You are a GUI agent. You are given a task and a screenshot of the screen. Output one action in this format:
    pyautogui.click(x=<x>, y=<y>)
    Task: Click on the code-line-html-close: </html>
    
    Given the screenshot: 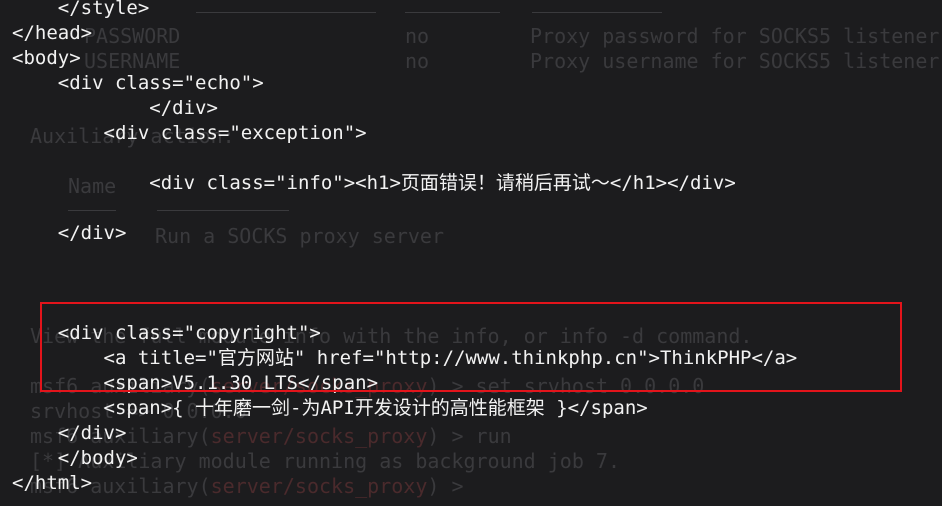 What is the action you would take?
    pyautogui.click(x=52, y=483)
    